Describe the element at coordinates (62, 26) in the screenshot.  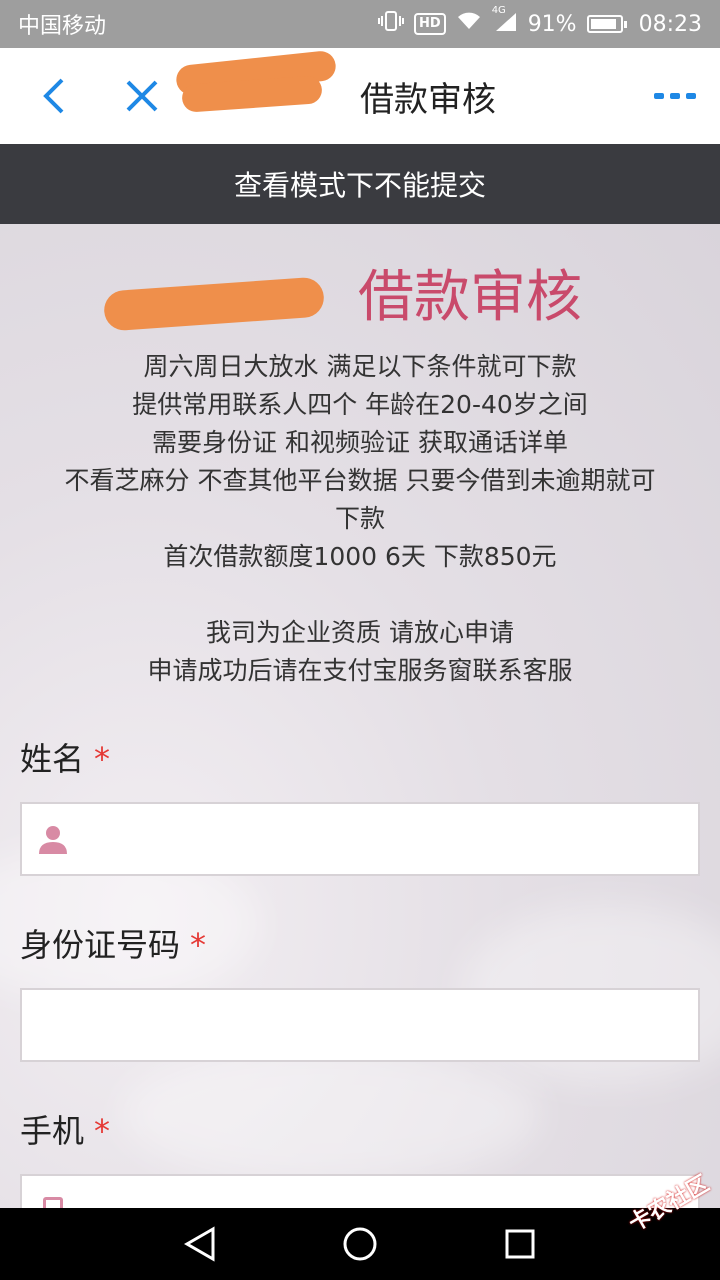
I see `carrier-name: 中国移动` at that location.